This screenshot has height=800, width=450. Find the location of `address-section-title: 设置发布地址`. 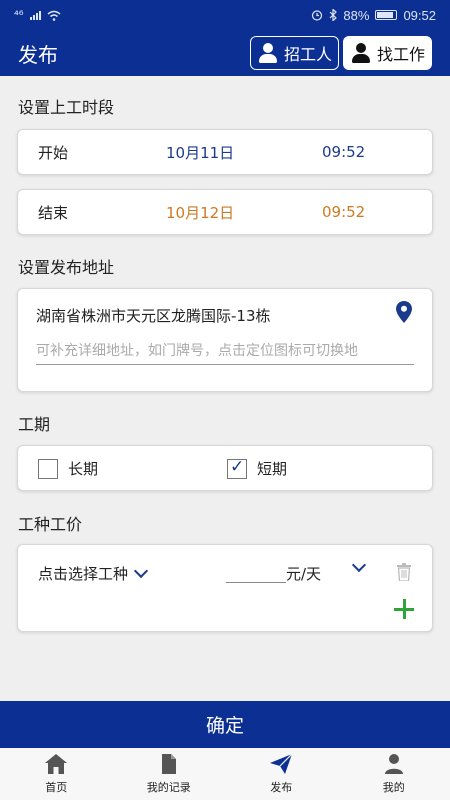

address-section-title: 设置发布地址 is located at coordinates (66, 267).